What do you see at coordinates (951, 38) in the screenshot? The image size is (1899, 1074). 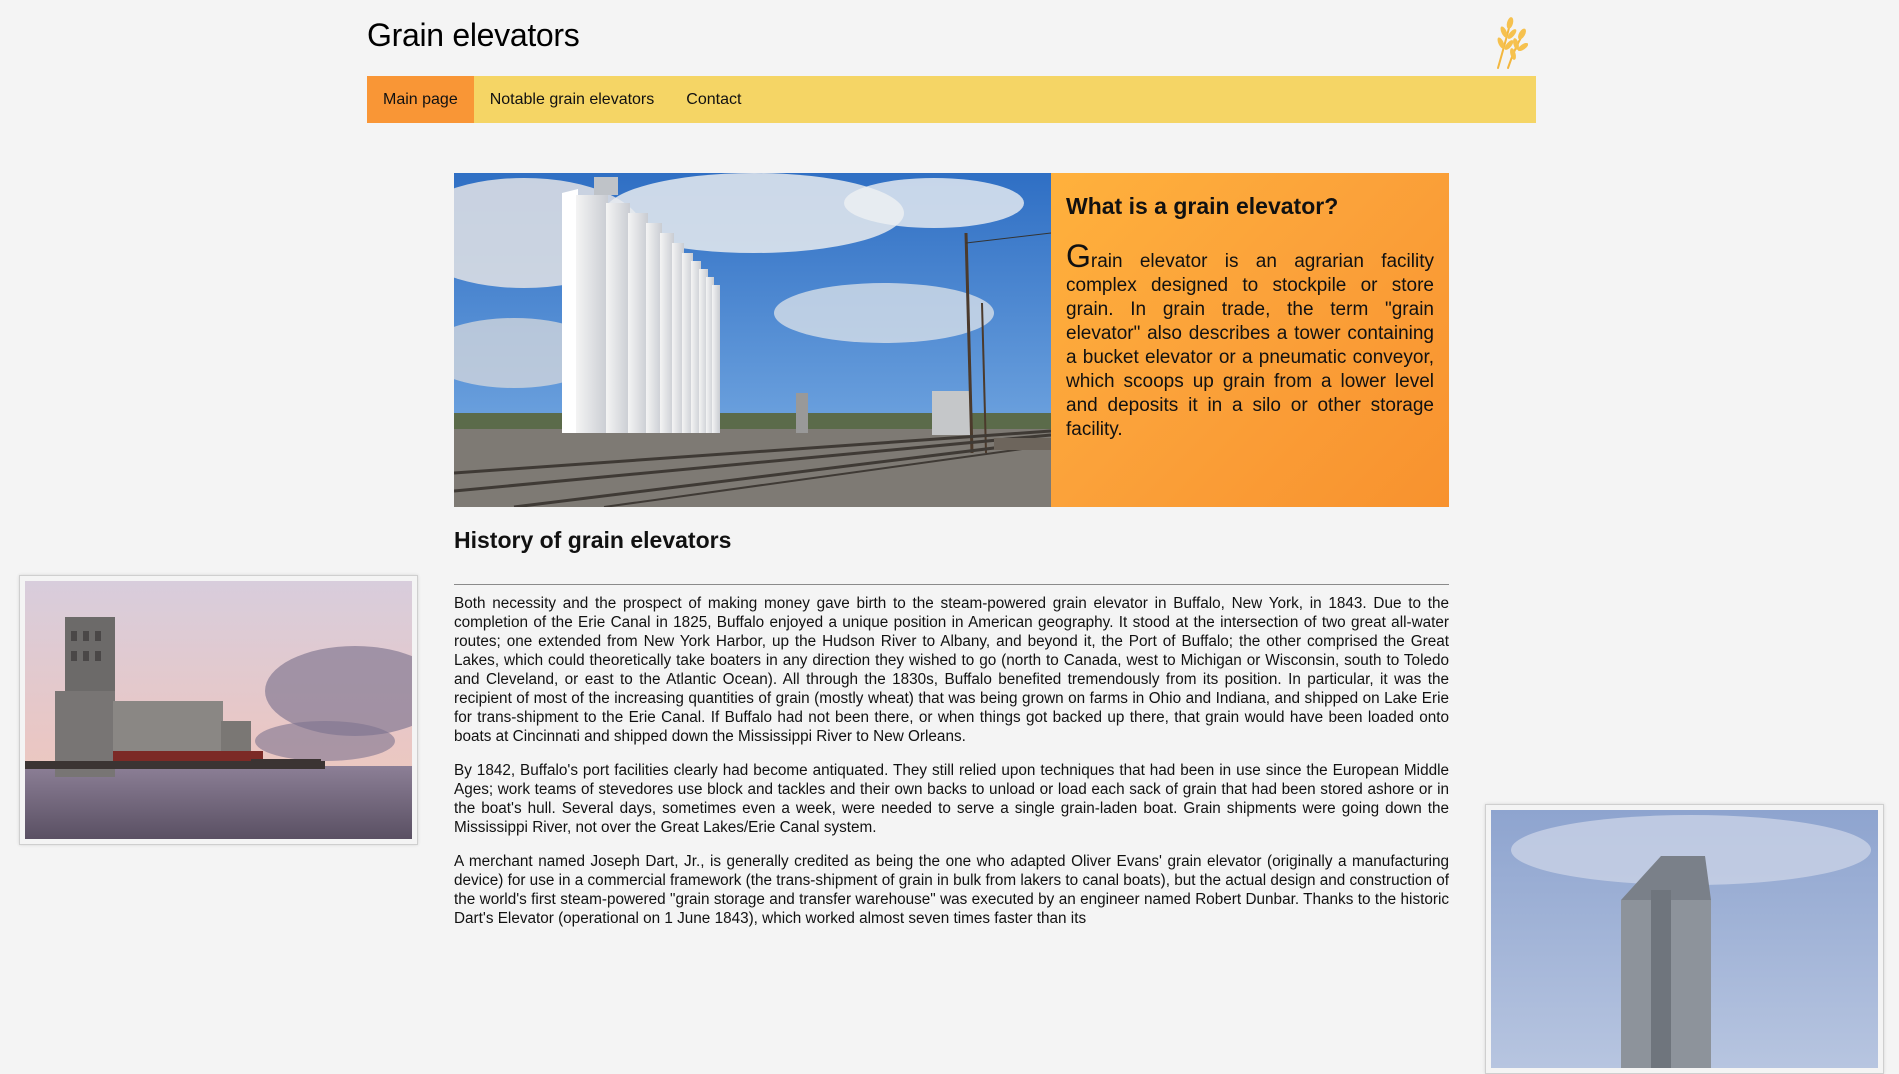 I see `site-header: Grain elevators` at bounding box center [951, 38].